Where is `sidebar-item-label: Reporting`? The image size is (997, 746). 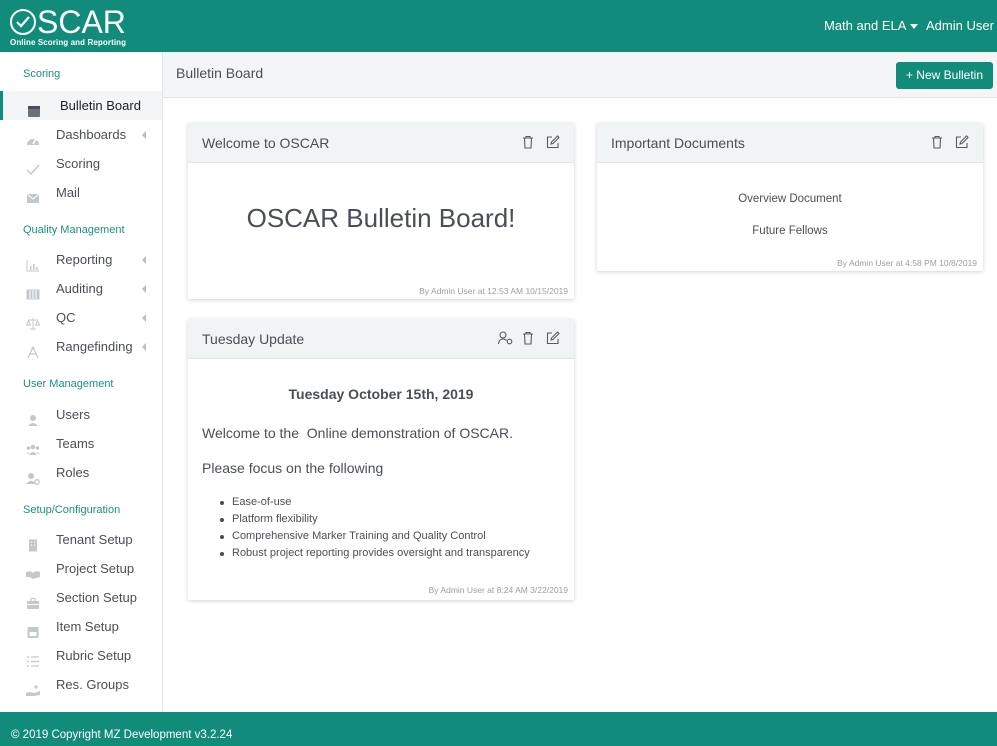
sidebar-item-label: Reporting is located at coordinates (84, 259).